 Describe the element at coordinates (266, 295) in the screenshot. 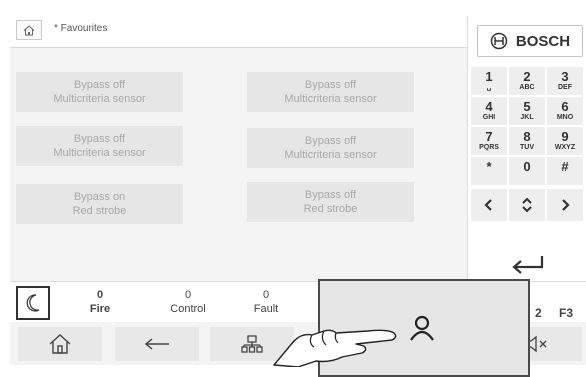

I see `fault-count: 0` at that location.